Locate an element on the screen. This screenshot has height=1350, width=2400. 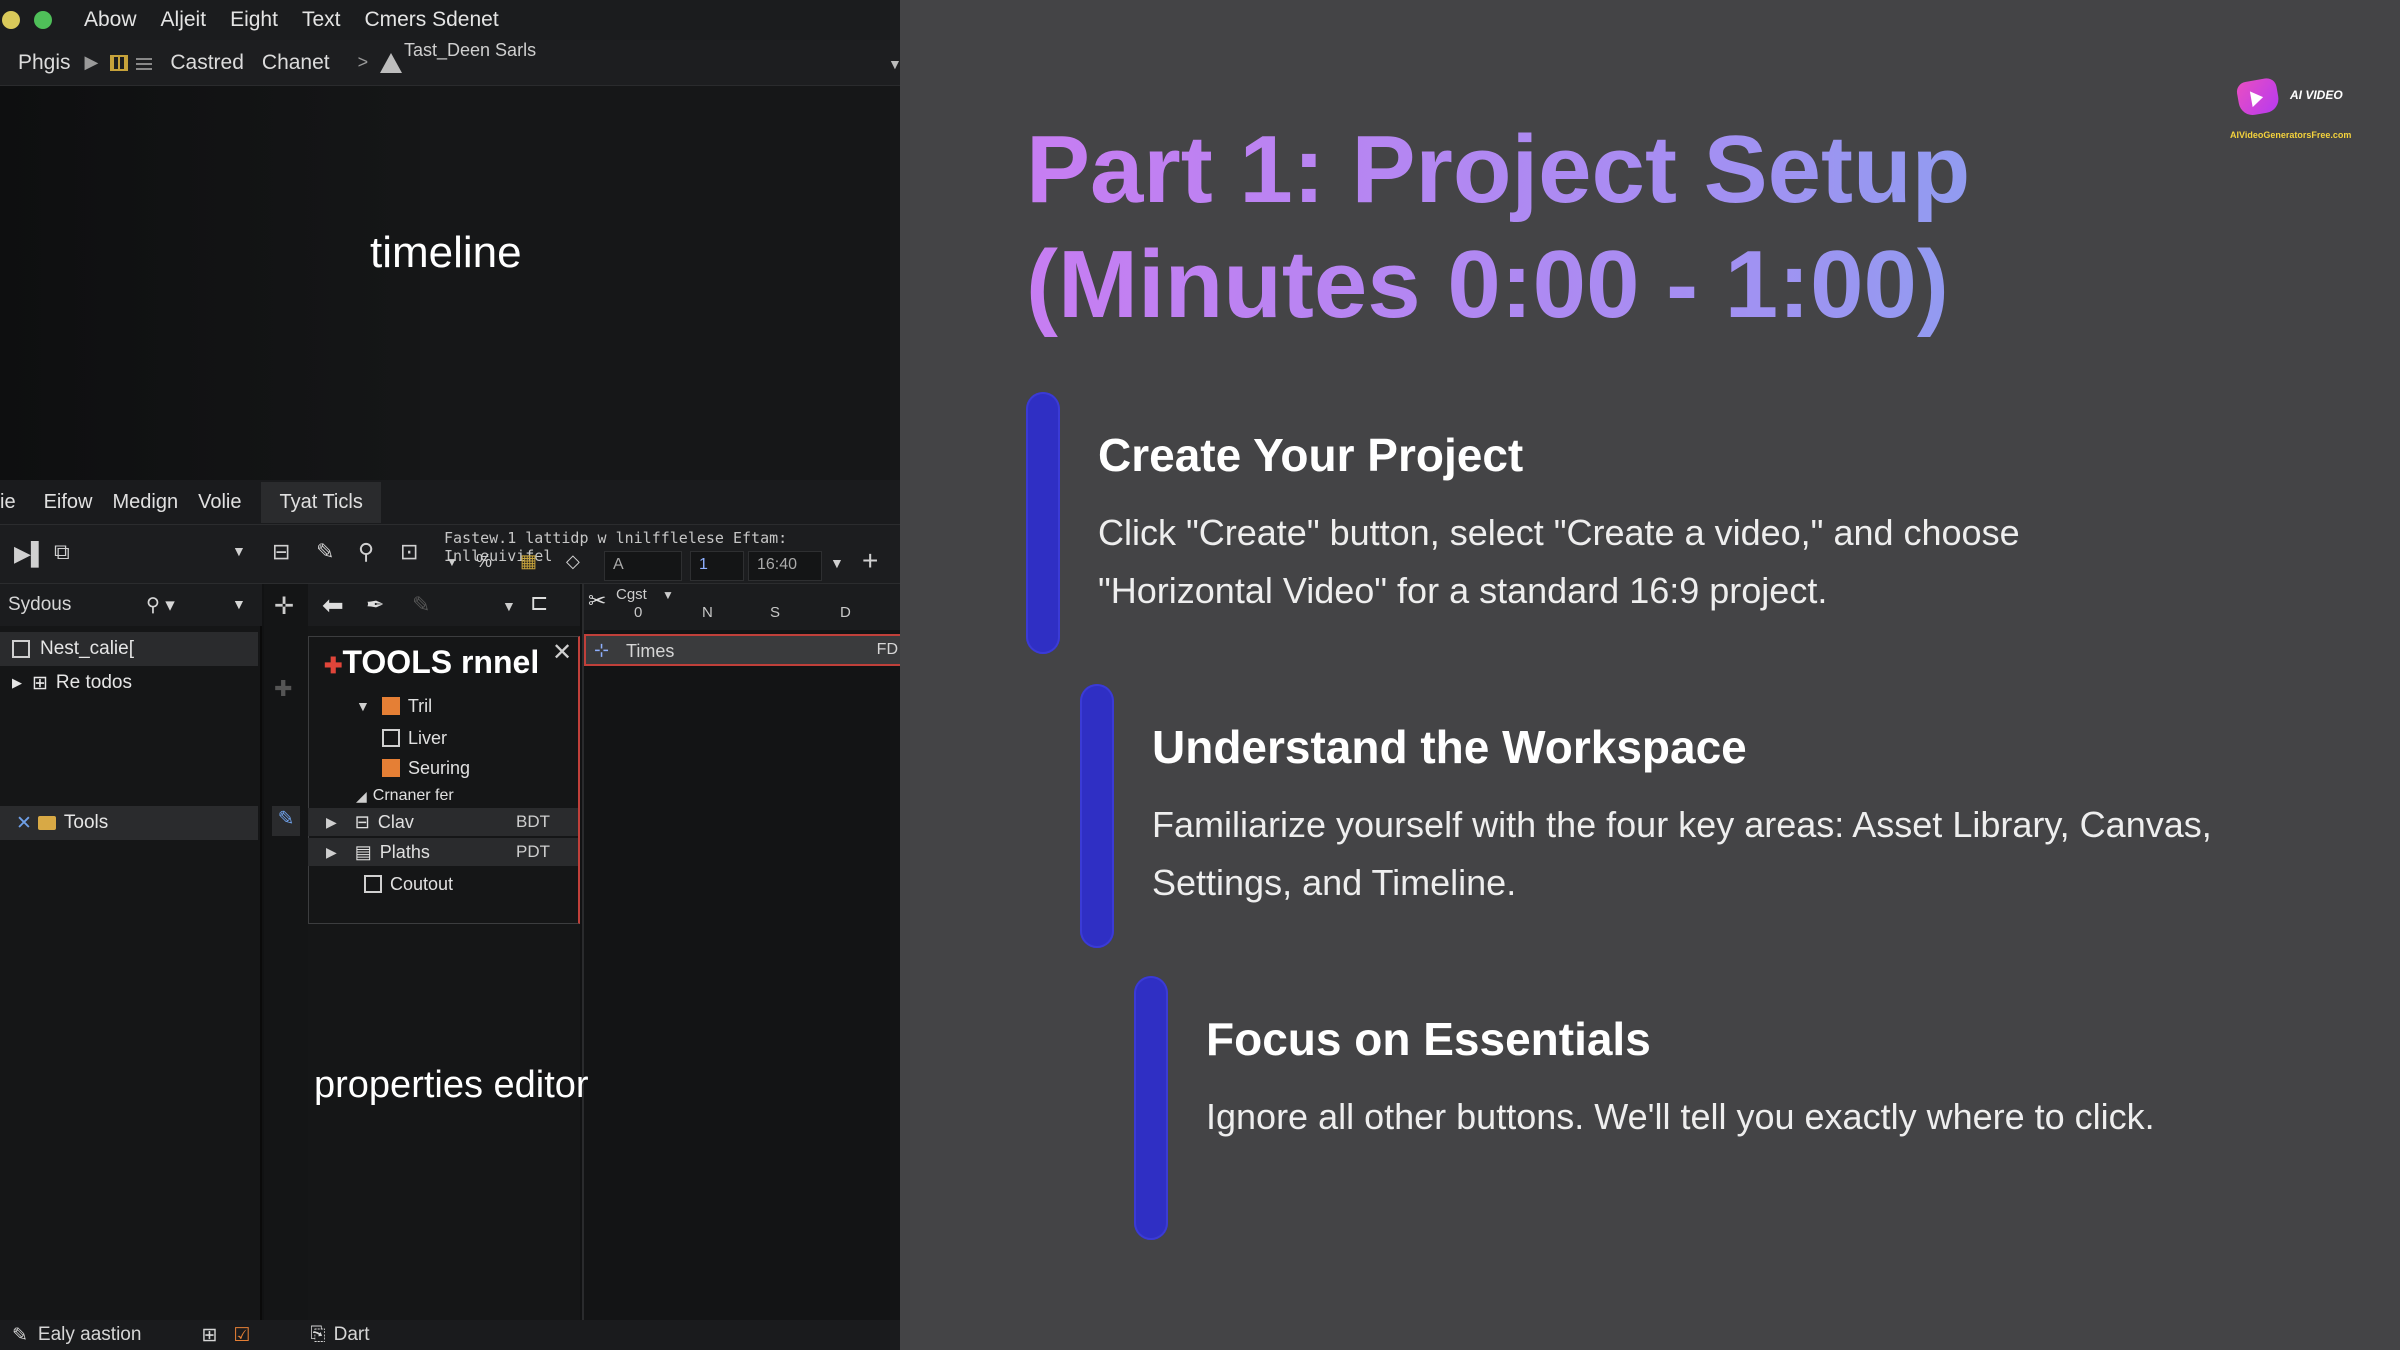
chevron-right-icon: > is located at coordinates (363, 62).